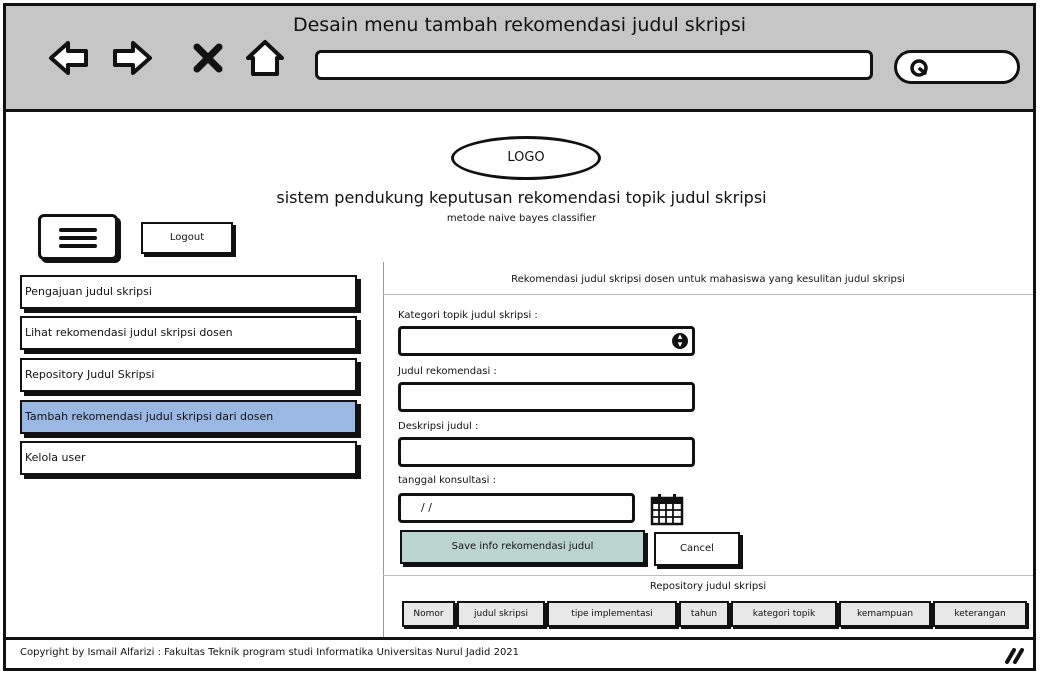 The width and height of the screenshot is (1043, 677). I want to click on deskripsi-label: Deskripsi judul :, so click(438, 426).